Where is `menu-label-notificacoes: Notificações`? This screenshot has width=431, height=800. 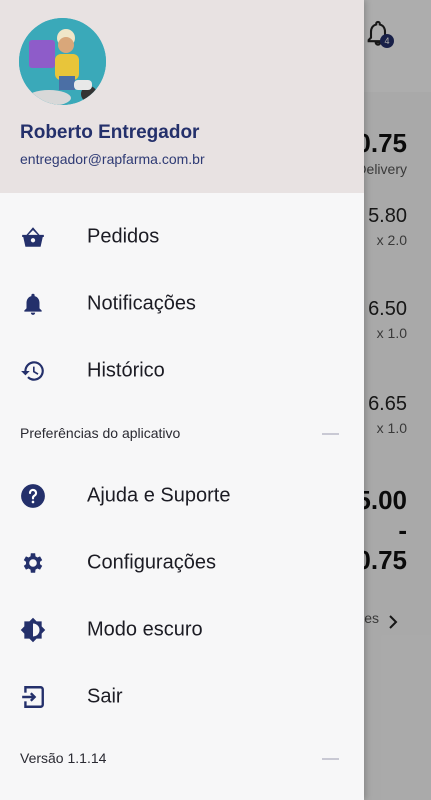 menu-label-notificacoes: Notificações is located at coordinates (141, 303).